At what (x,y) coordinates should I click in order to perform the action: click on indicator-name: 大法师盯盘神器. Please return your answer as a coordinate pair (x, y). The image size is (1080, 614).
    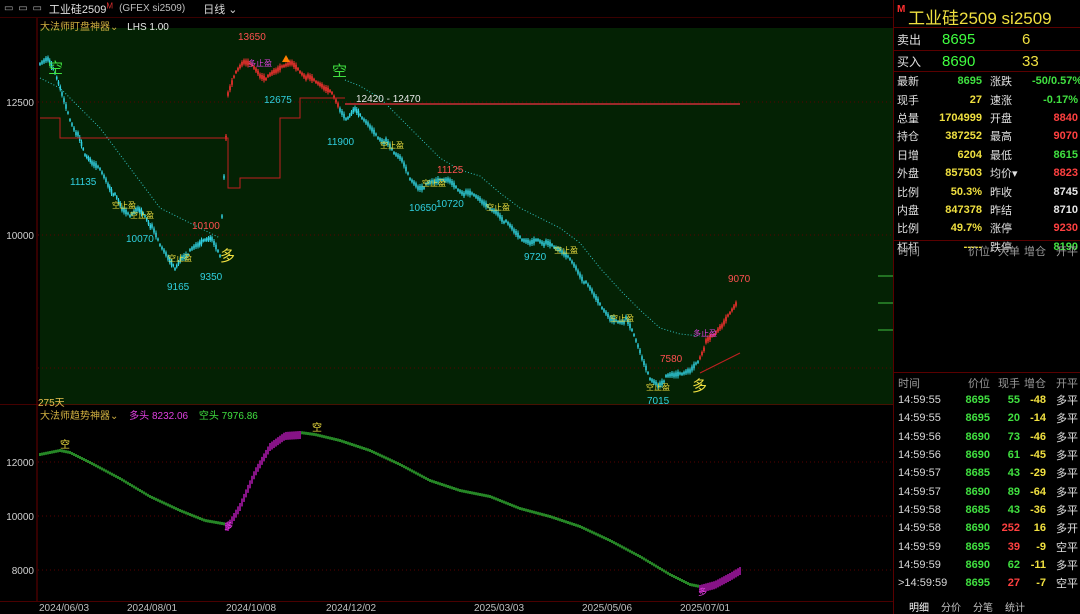
    Looking at the image, I should click on (75, 27).